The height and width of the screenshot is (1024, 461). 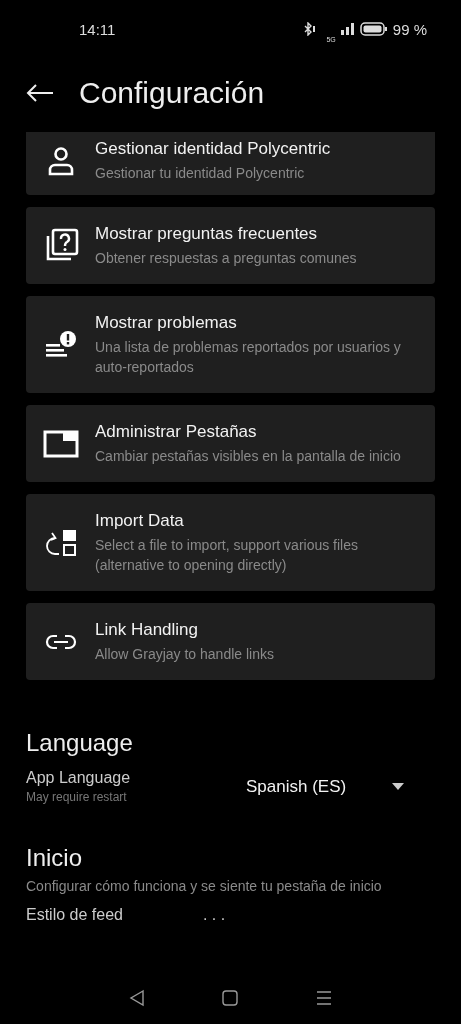 I want to click on card-title: Mostrar problemas, so click(x=166, y=323).